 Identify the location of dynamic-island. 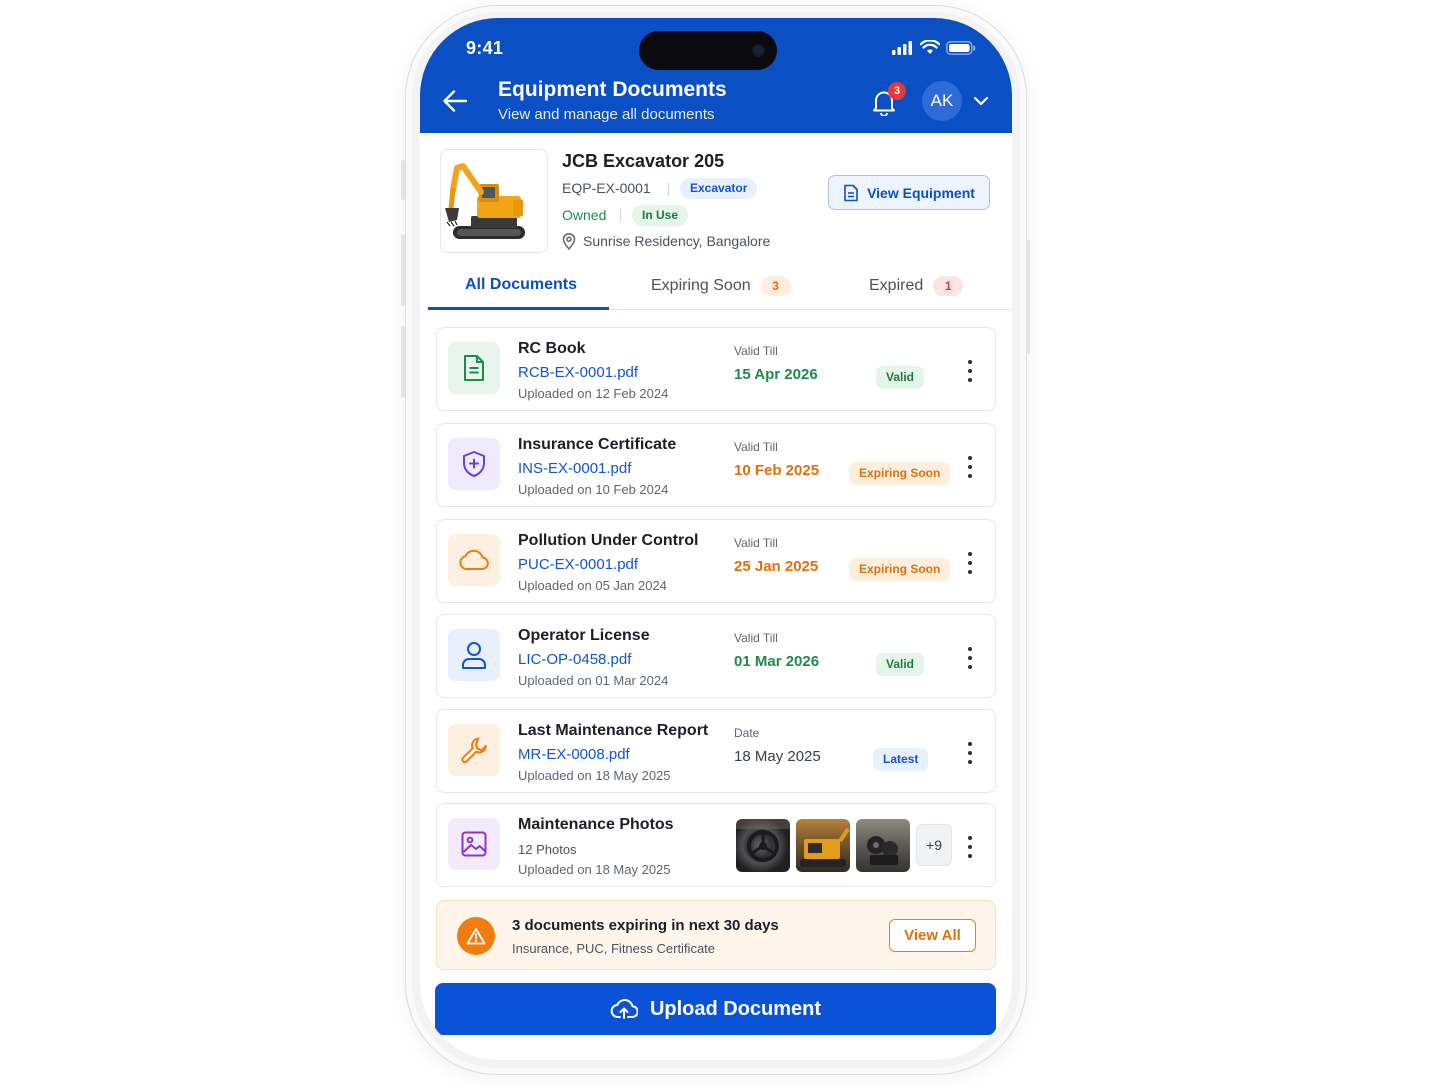
(708, 50).